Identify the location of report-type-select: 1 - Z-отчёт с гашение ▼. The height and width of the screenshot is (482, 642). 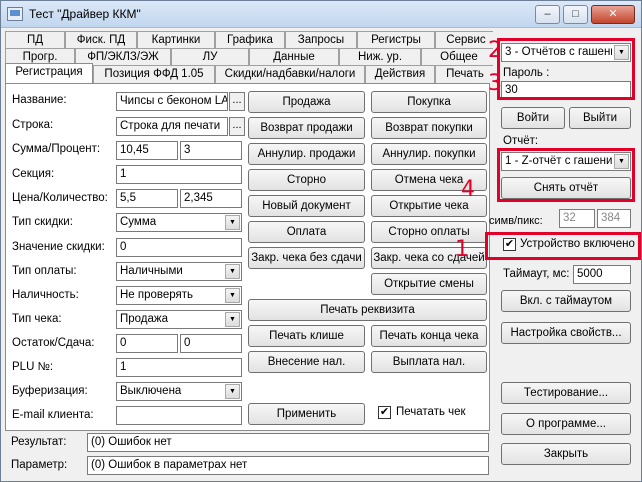
(566, 161).